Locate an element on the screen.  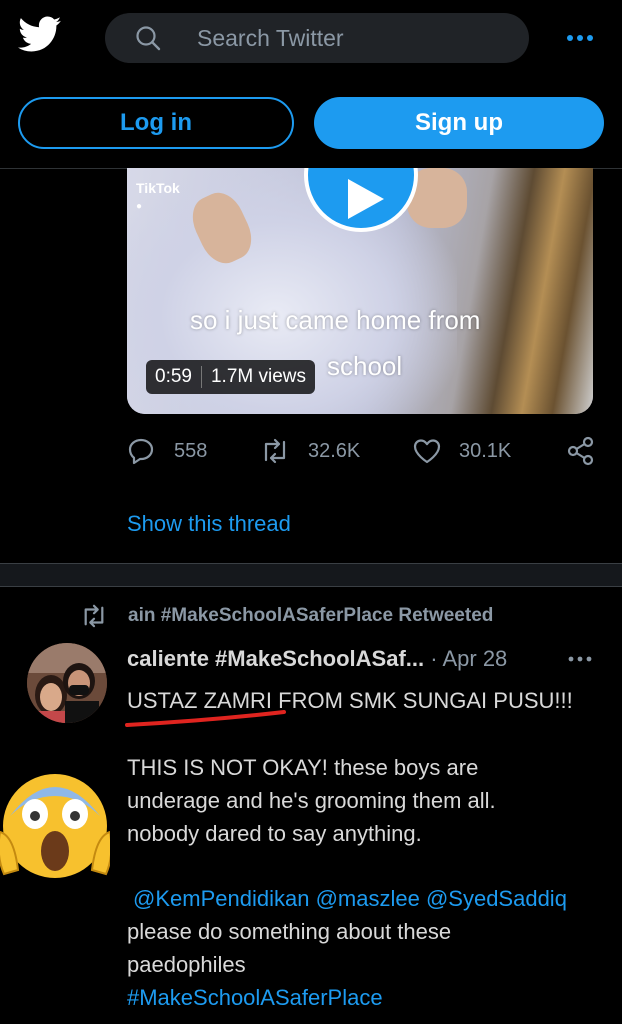
heart-icon is located at coordinates (427, 451).